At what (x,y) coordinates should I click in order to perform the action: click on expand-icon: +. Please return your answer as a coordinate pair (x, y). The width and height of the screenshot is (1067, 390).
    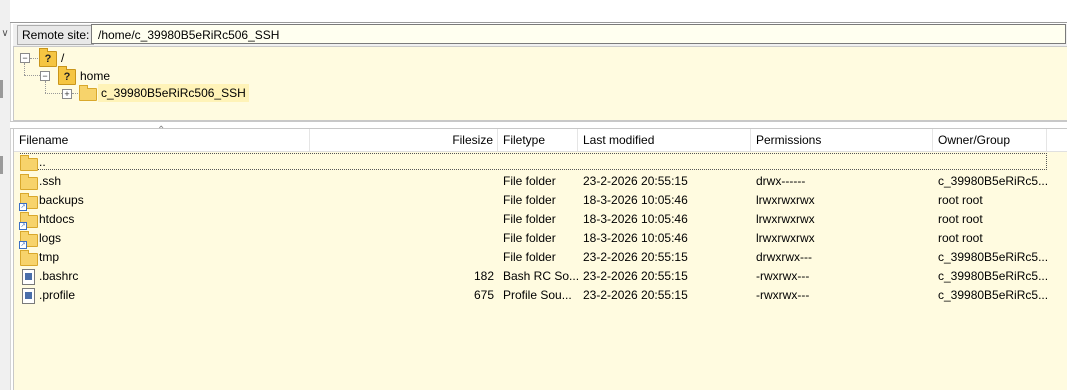
    Looking at the image, I should click on (67, 94).